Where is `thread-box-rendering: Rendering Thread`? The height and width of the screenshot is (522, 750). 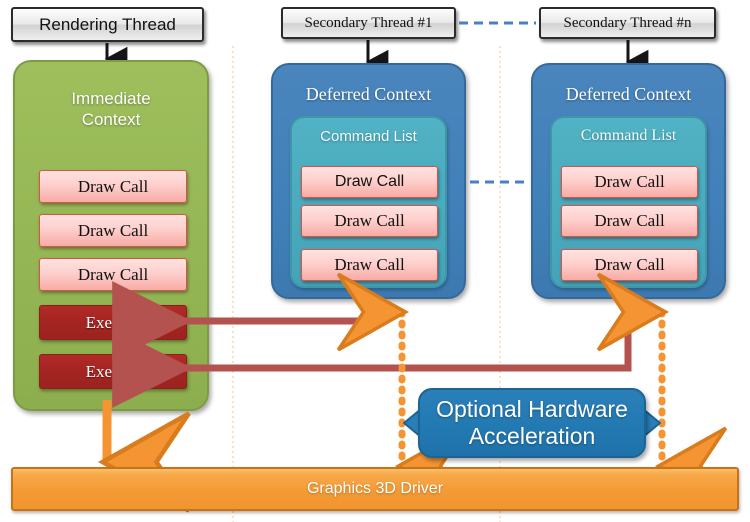
thread-box-rendering: Rendering Thread is located at coordinates (107, 24).